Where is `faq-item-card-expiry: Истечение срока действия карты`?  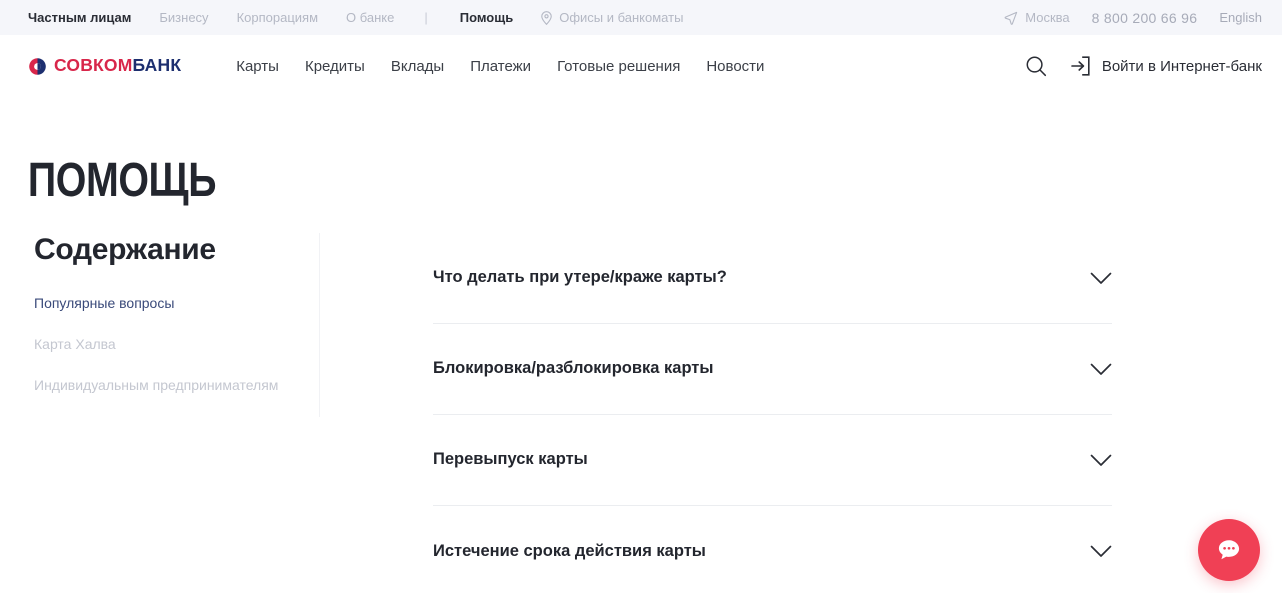
faq-item-card-expiry: Истечение срока действия карты is located at coordinates (772, 549).